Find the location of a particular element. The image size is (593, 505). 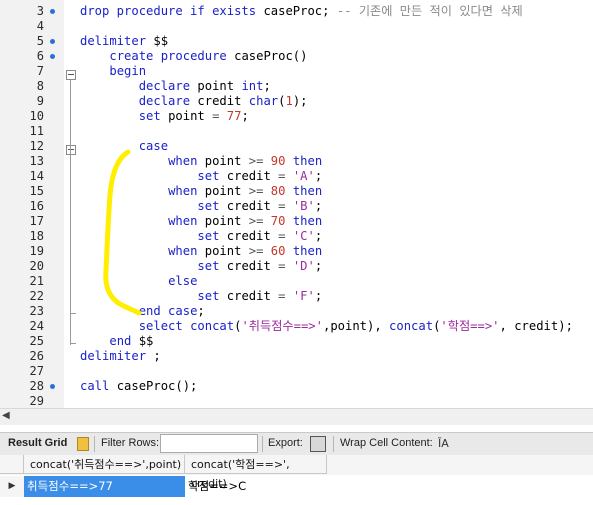

code-line: 14 set credit = 'A'; is located at coordinates (296, 176).